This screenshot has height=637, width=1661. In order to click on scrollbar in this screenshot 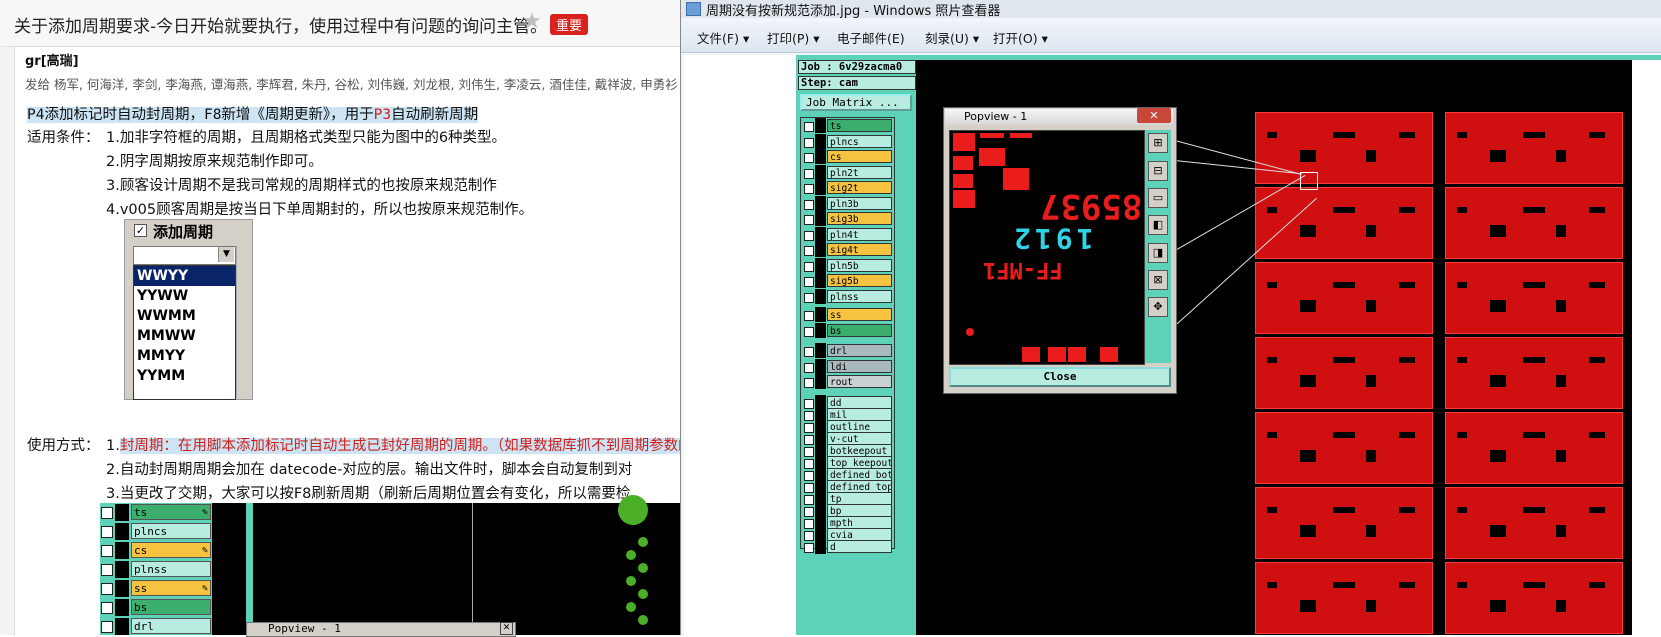, I will do `click(243, 322)`.